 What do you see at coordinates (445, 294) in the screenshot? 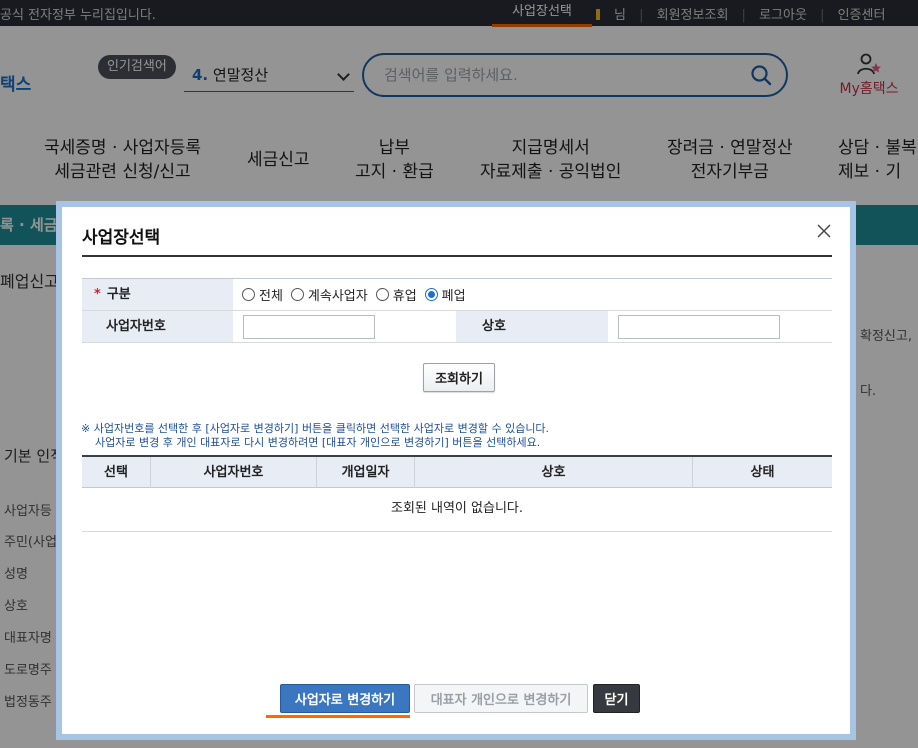
I see `radio-closed: 폐업` at bounding box center [445, 294].